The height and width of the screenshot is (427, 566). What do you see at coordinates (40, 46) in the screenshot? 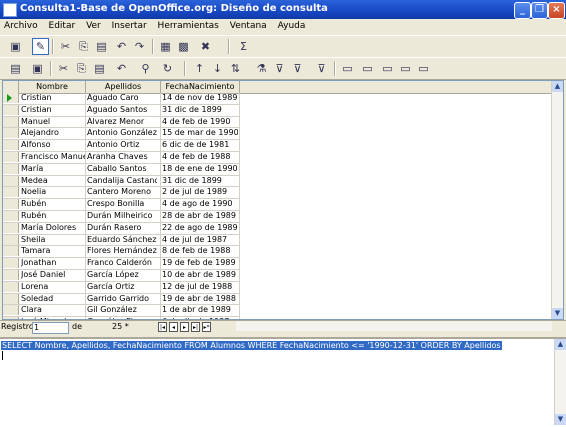
I see `edit-icon: ✎` at bounding box center [40, 46].